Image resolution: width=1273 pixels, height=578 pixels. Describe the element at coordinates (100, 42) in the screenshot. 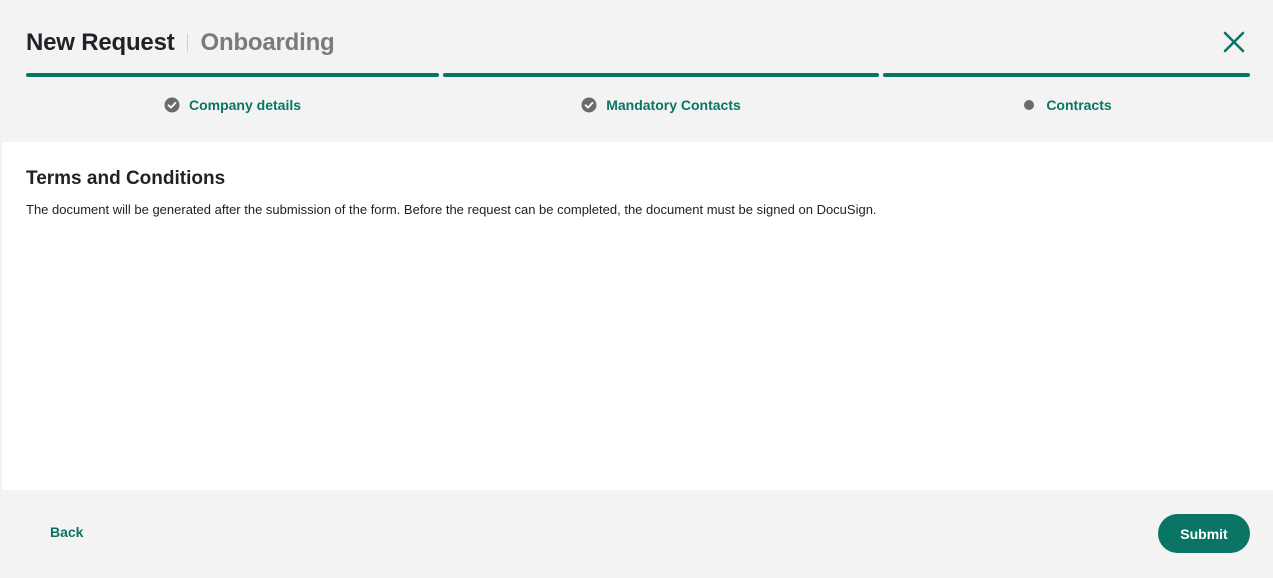

I see `page-title: New Request` at that location.